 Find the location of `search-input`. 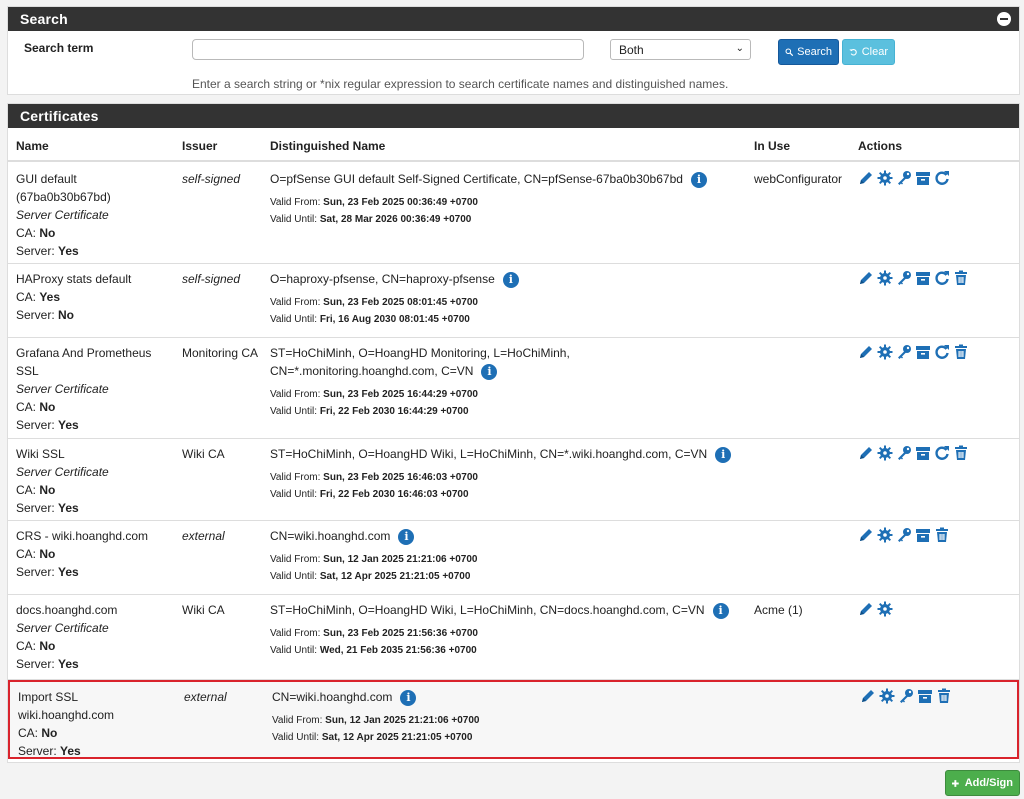

search-input is located at coordinates (388, 49).